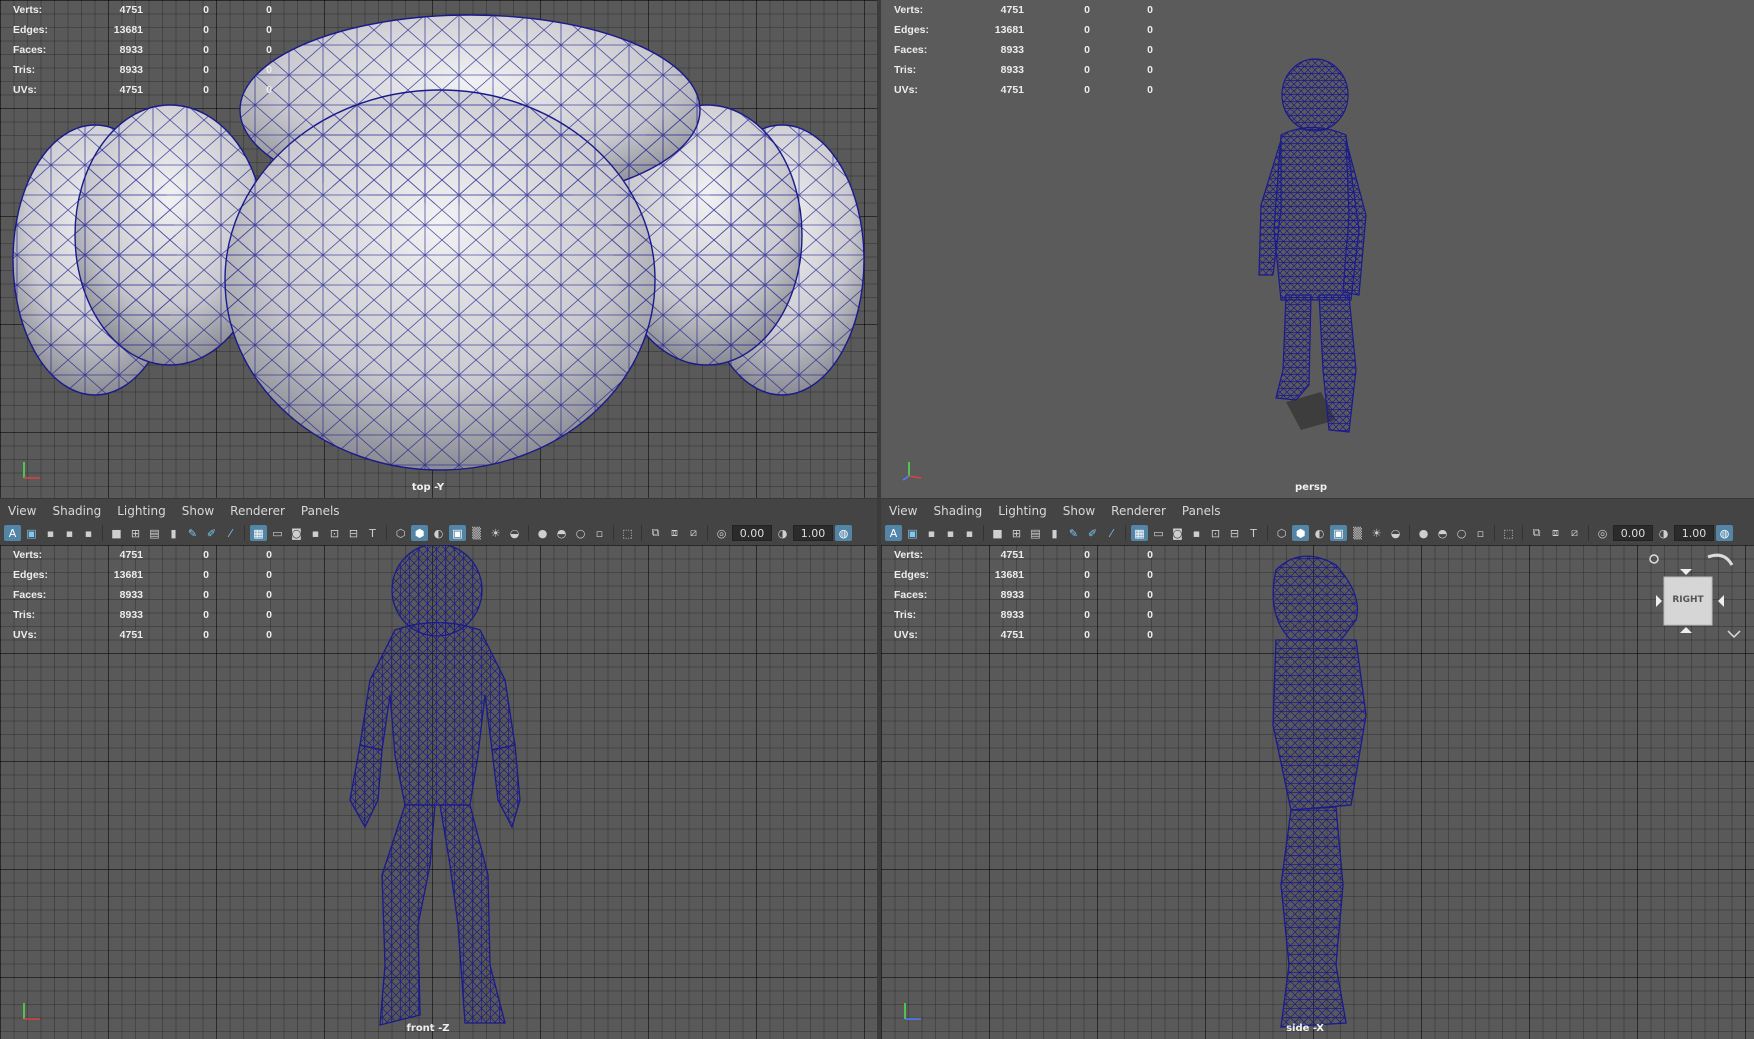  What do you see at coordinates (1017, 575) in the screenshot?
I see `hud-row: Edges: 13681 0 0` at bounding box center [1017, 575].